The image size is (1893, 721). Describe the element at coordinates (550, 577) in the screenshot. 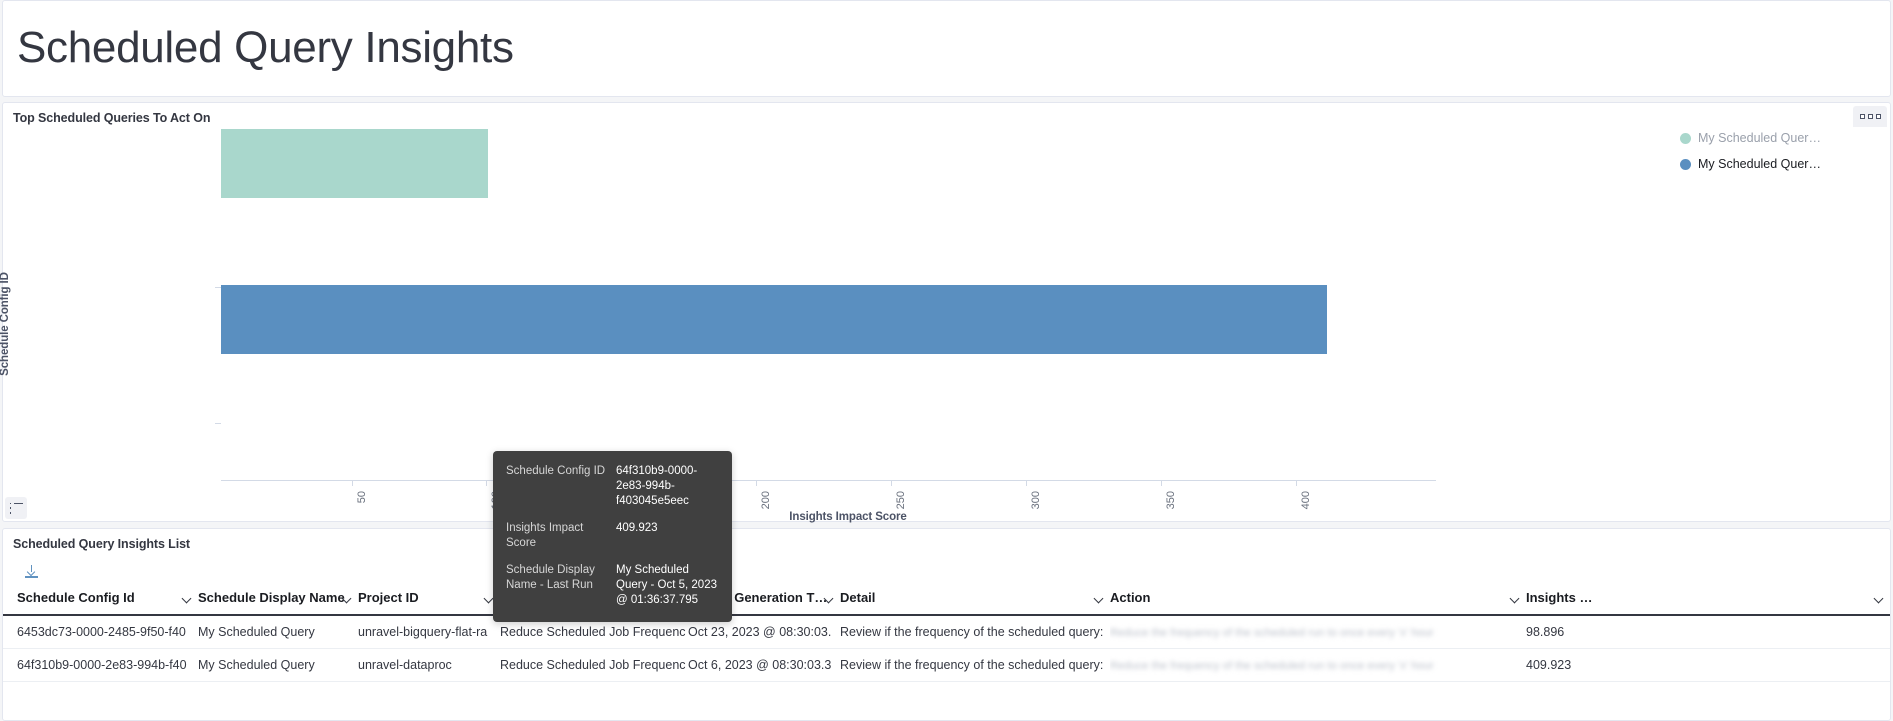

I see `tooltip-key: Schedule Display Name - Last Run` at that location.